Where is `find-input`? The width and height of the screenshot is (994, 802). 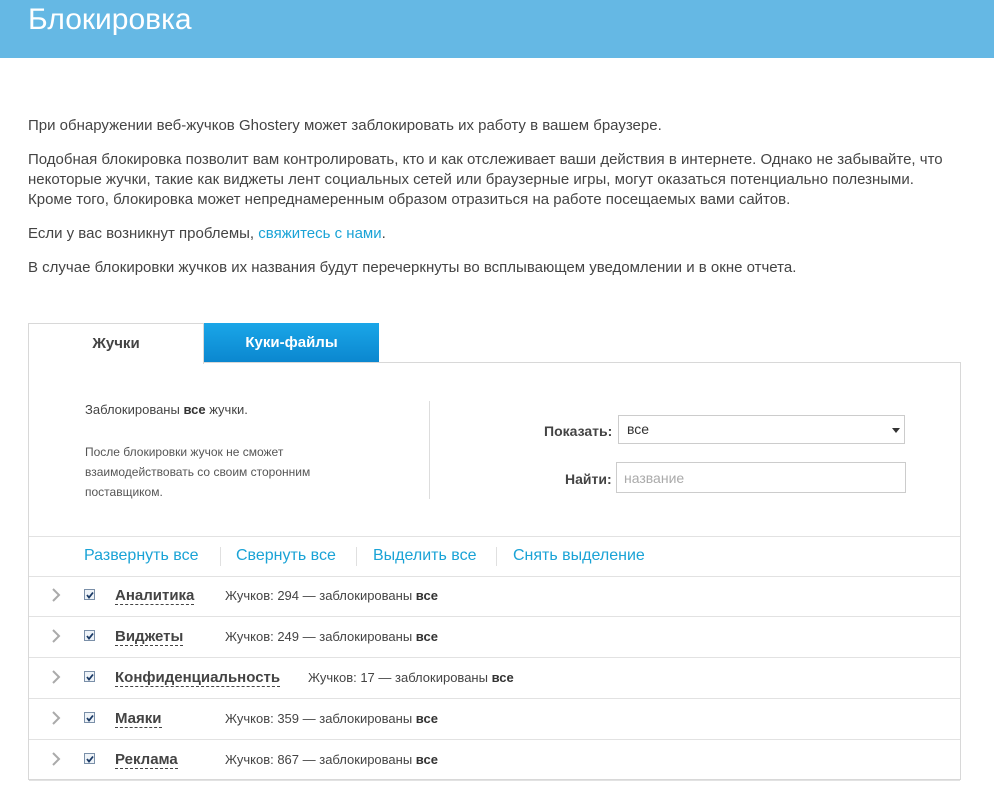
find-input is located at coordinates (761, 477).